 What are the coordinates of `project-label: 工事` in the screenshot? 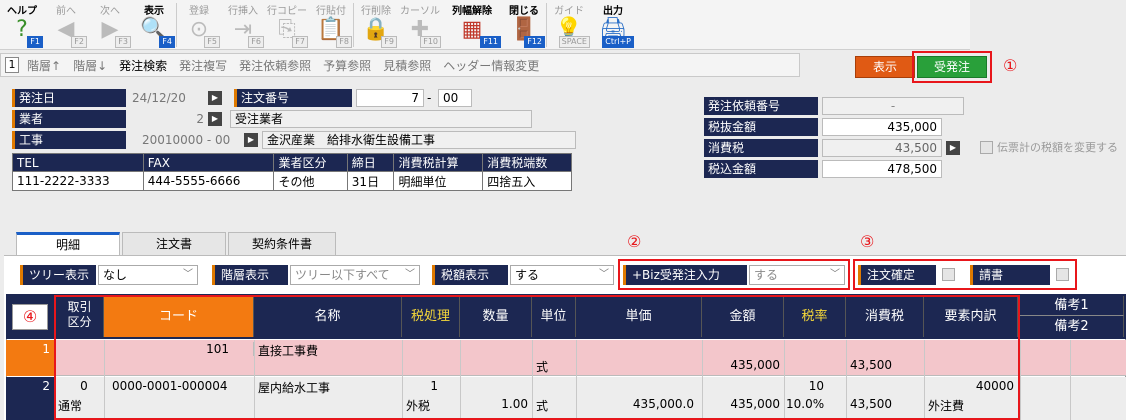 It's located at (69, 140).